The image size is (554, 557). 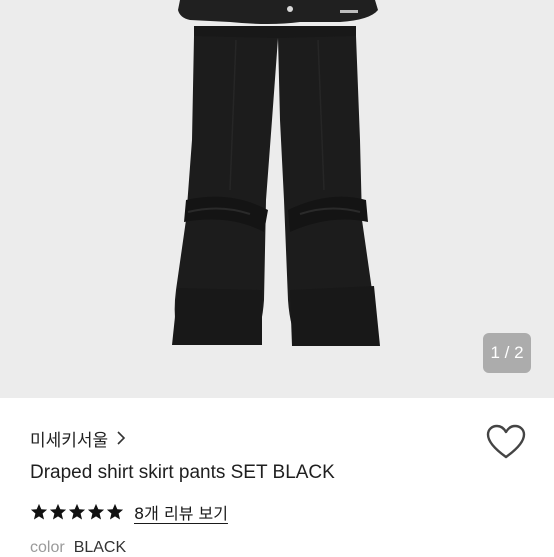 I want to click on heart-outline-icon, so click(x=506, y=442).